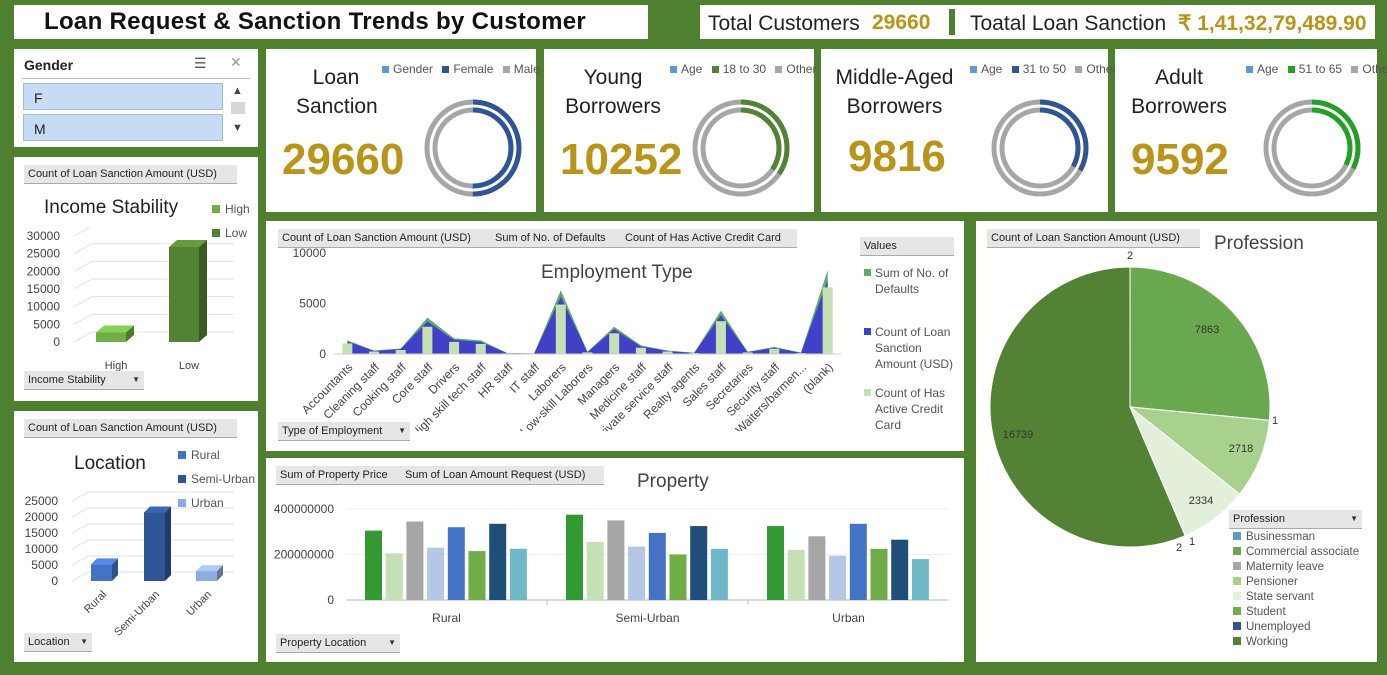 This screenshot has width=1387, height=675. I want to click on property-filter-button: Property Location, so click(338, 643).